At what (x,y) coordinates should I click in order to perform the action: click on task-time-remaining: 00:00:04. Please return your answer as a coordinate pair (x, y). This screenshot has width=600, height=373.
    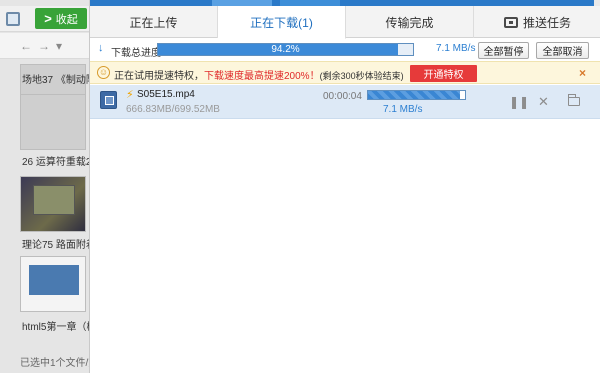
    Looking at the image, I should click on (342, 96).